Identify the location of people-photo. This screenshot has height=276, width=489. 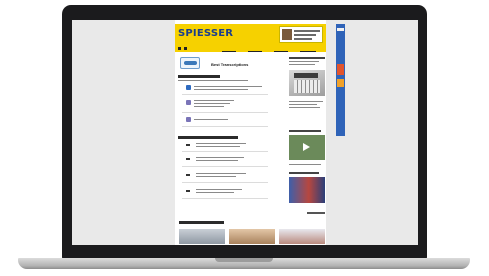
(307, 190).